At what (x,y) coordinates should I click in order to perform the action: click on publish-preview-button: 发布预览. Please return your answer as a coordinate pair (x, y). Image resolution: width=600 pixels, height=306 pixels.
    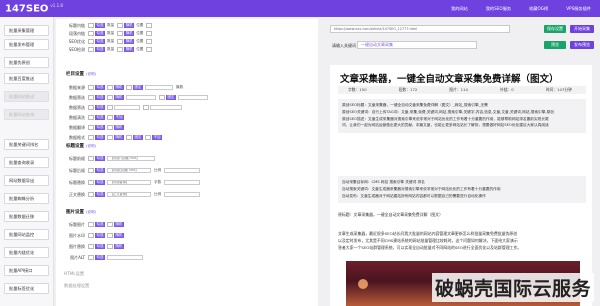
    Looking at the image, I should click on (582, 45).